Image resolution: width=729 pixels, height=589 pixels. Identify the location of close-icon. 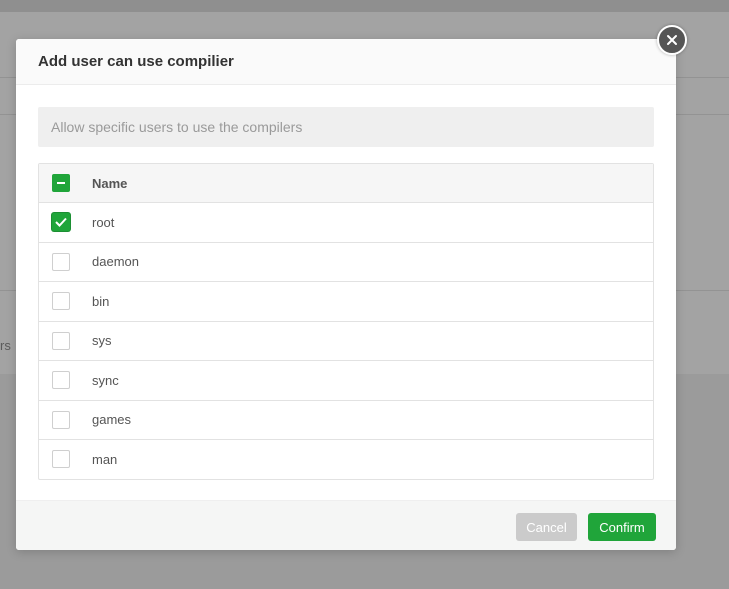
(672, 40).